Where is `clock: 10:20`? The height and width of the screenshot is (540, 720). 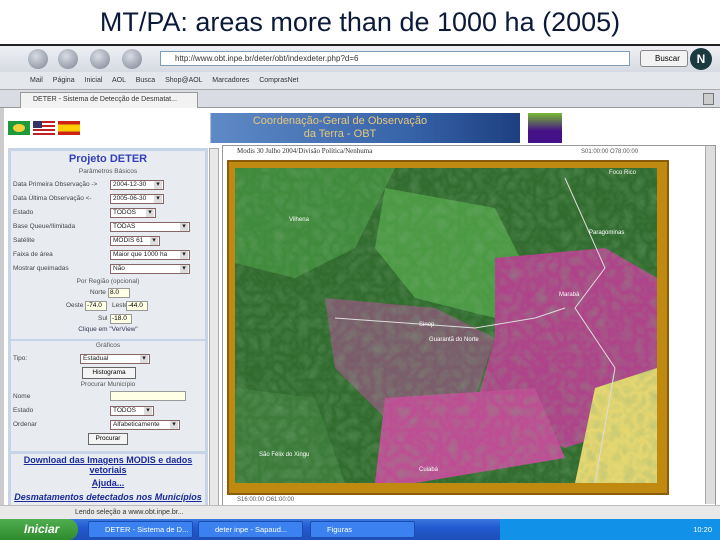 clock: 10:20 is located at coordinates (702, 529).